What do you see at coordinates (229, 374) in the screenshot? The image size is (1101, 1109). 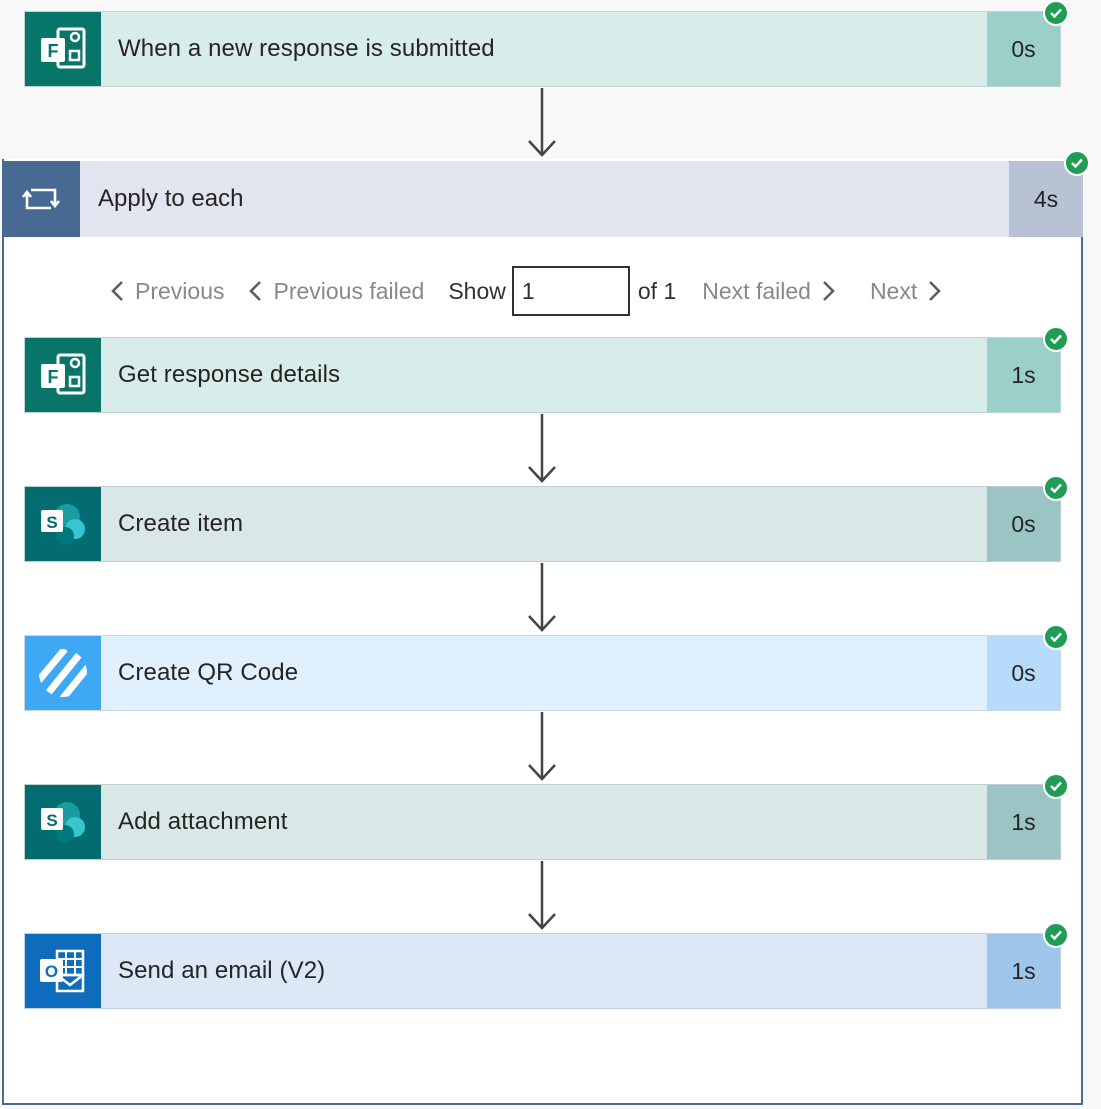 I see `action-title: Get response details` at bounding box center [229, 374].